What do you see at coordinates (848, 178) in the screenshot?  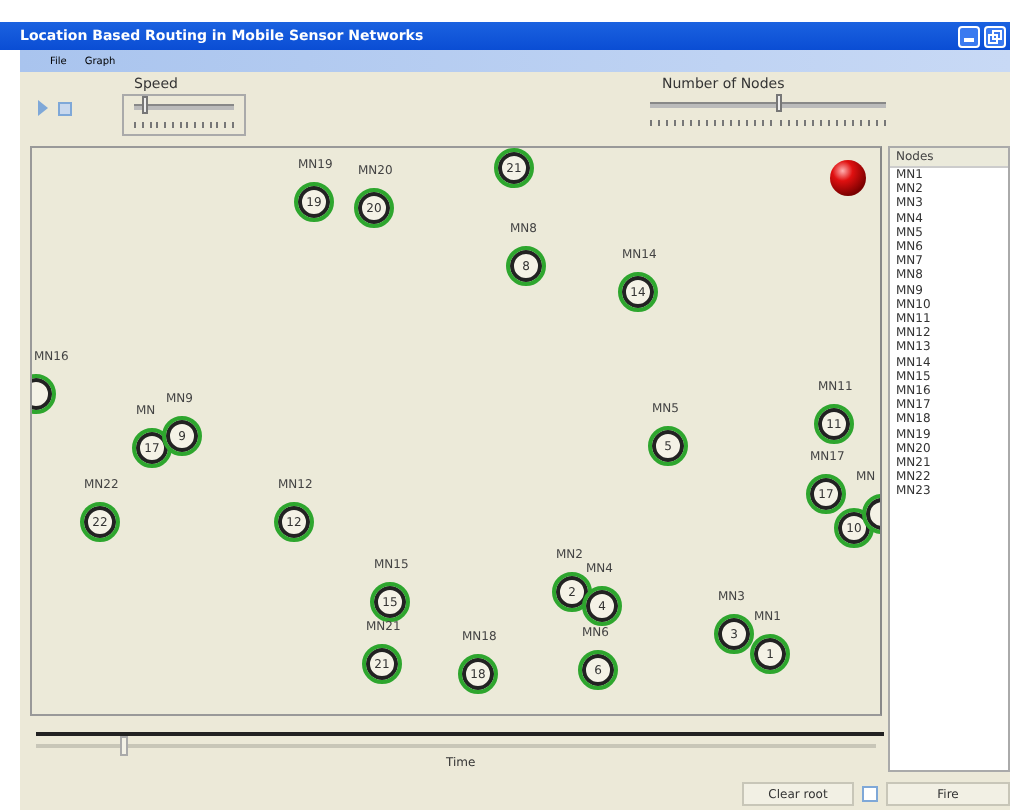 I see `ball-icon` at bounding box center [848, 178].